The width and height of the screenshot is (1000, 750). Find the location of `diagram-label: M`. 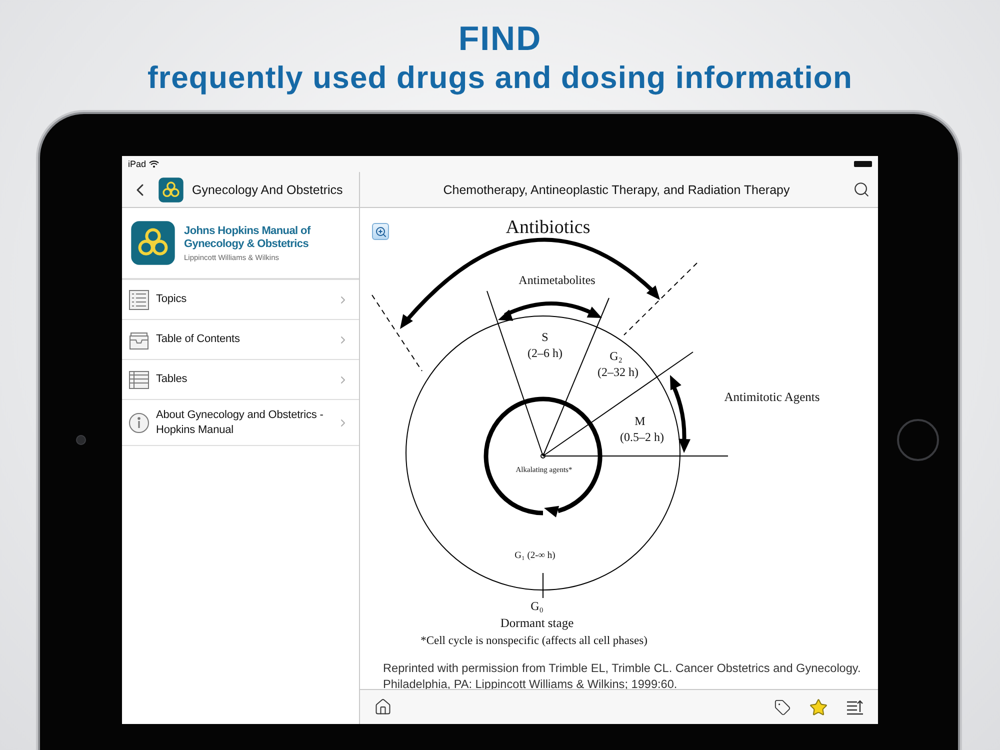

diagram-label: M is located at coordinates (640, 421).